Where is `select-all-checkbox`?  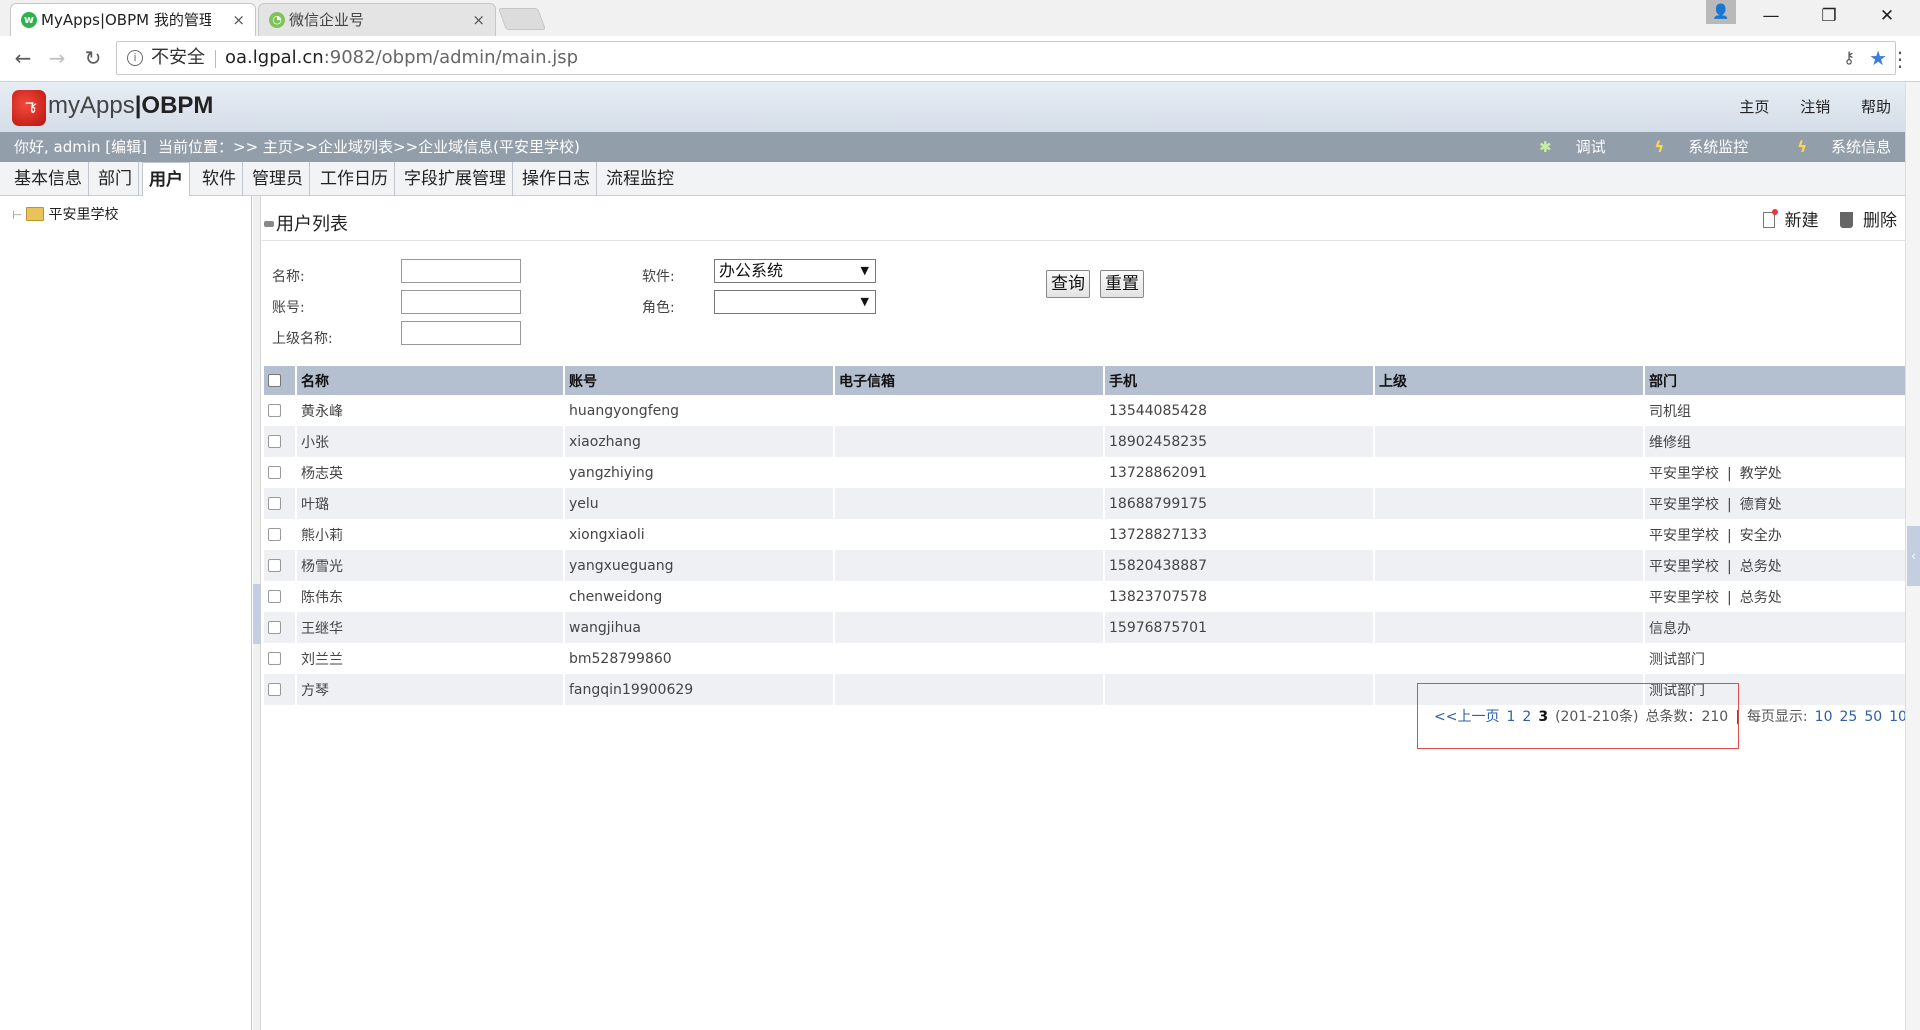 select-all-checkbox is located at coordinates (274, 380).